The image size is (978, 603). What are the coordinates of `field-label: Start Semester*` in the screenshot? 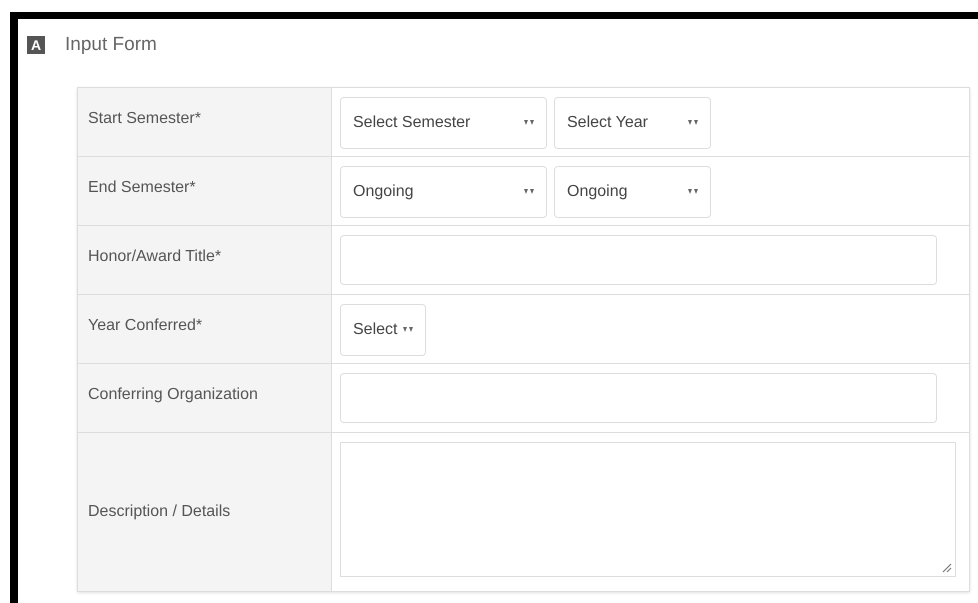 It's located at (205, 122).